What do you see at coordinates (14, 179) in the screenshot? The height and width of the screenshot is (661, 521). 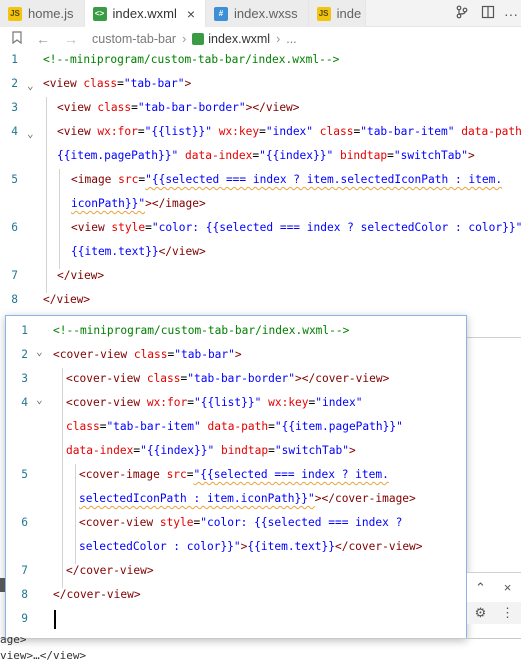 I see `line-number: 5` at bounding box center [14, 179].